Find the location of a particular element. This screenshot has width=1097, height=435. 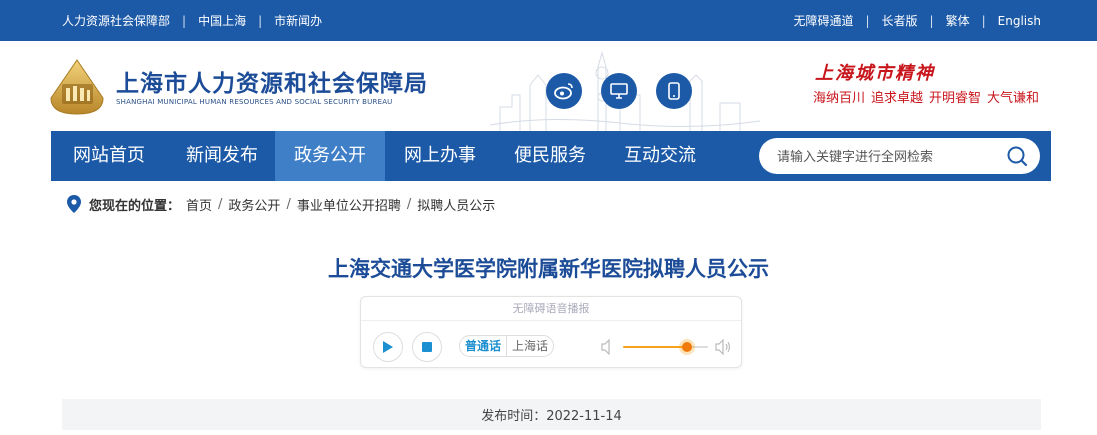

language-switch: 普通话 上海话 is located at coordinates (507, 346).